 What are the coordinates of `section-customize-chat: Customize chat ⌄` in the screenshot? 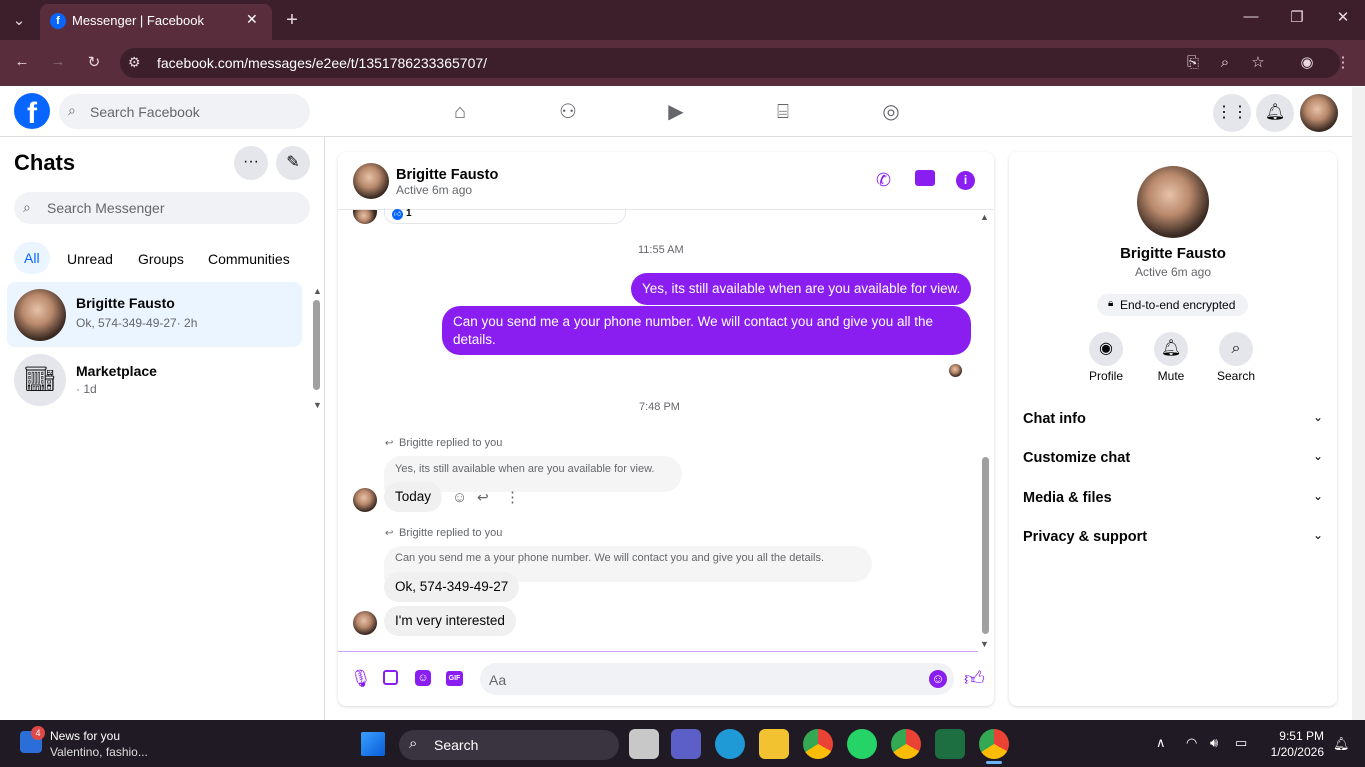 It's located at (1173, 460).